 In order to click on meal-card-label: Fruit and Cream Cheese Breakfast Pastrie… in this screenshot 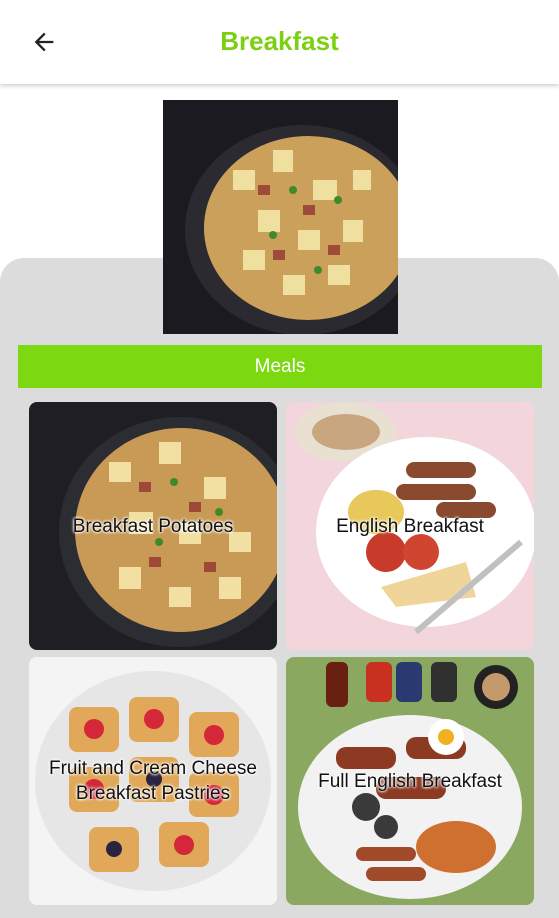, I will do `click(153, 781)`.